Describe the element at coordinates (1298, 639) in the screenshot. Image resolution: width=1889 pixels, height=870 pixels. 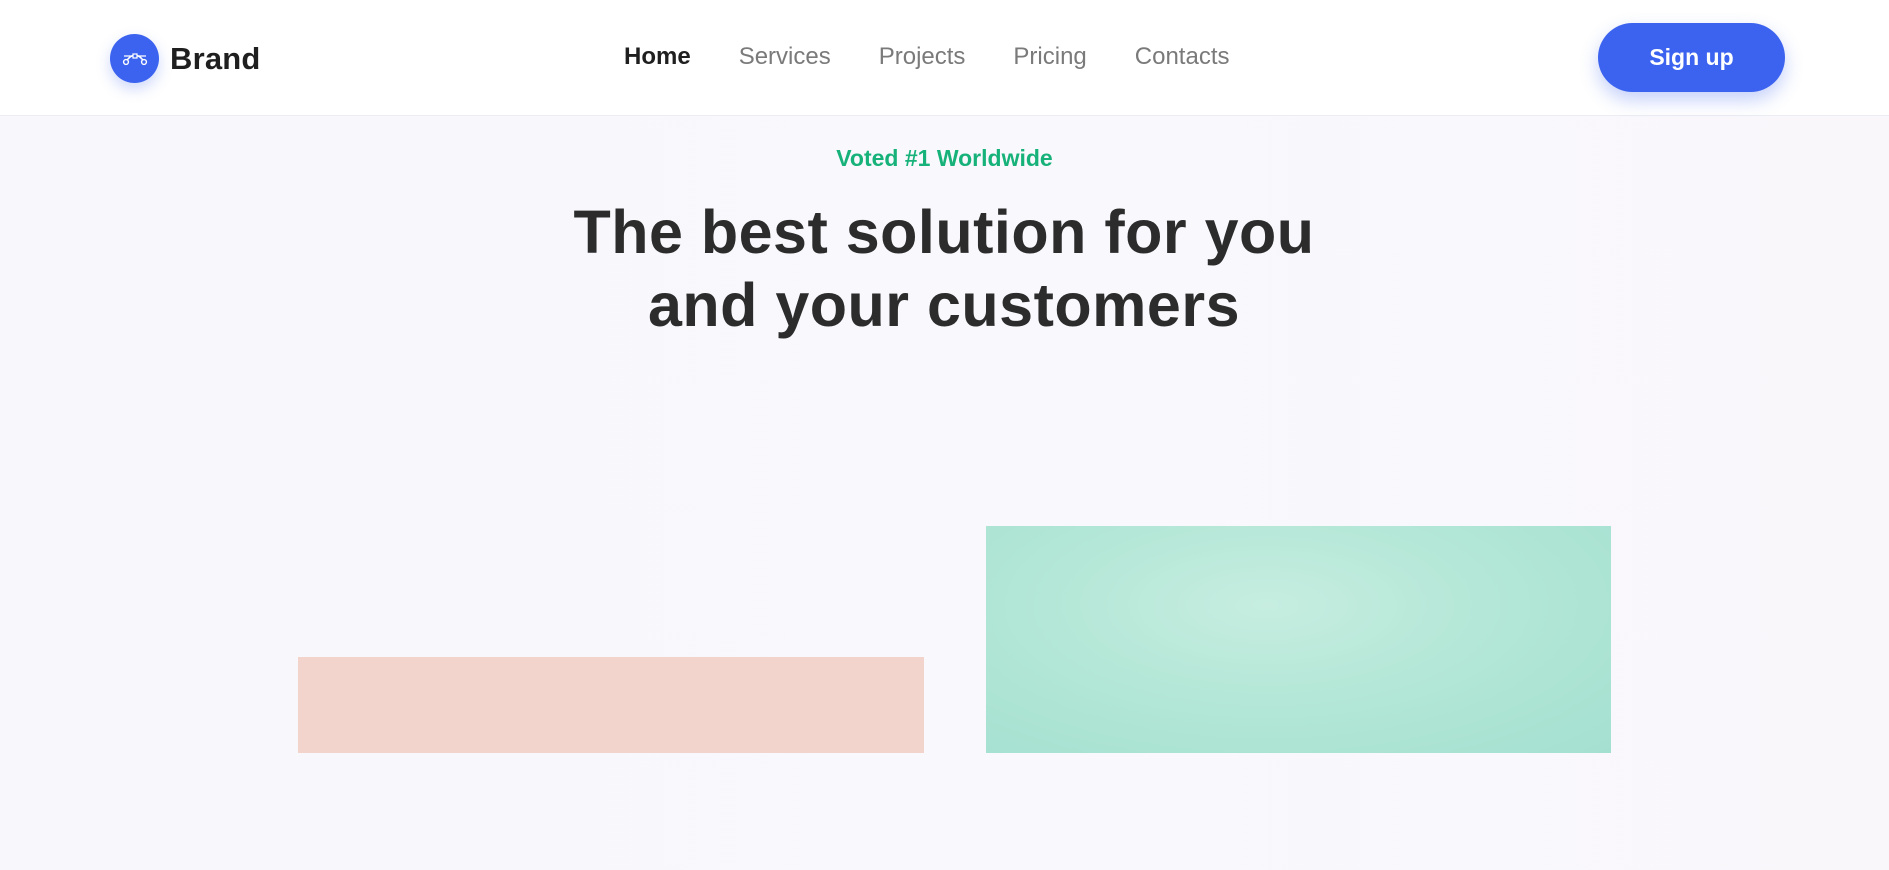
I see `hero-image-mint` at that location.